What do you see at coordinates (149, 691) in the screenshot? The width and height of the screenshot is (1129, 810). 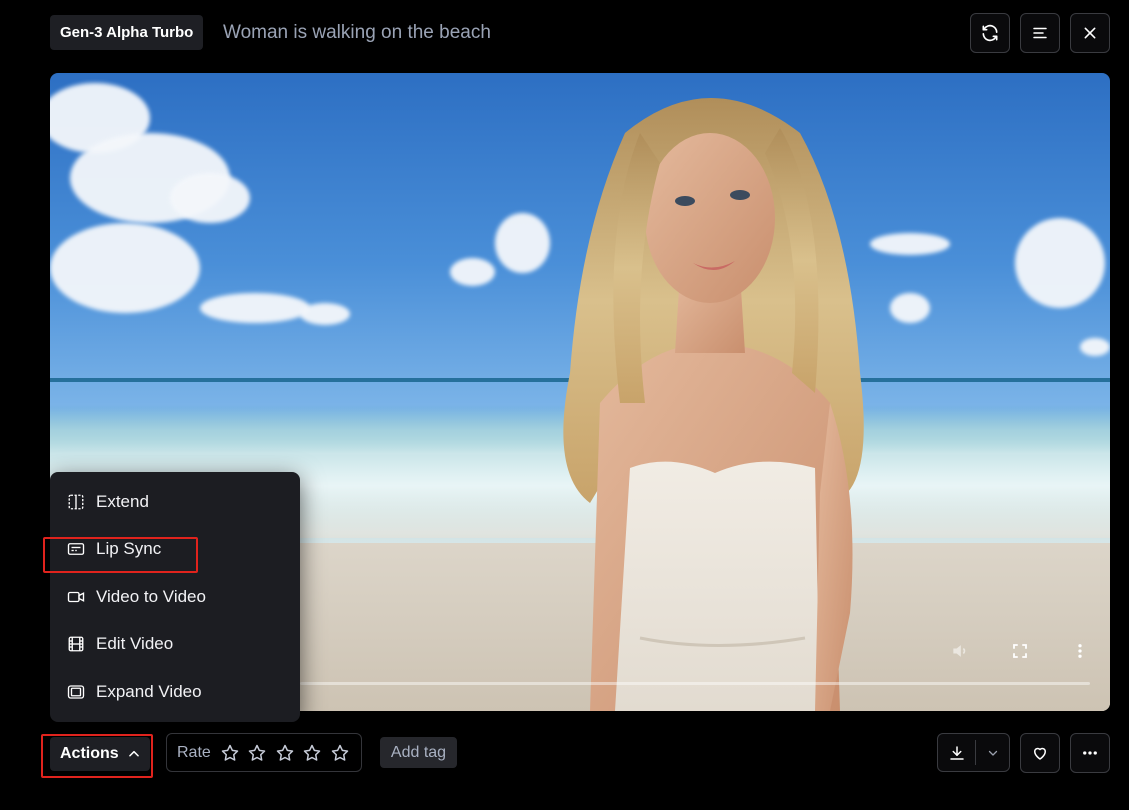 I see `menu-item-label: Expand Video` at bounding box center [149, 691].